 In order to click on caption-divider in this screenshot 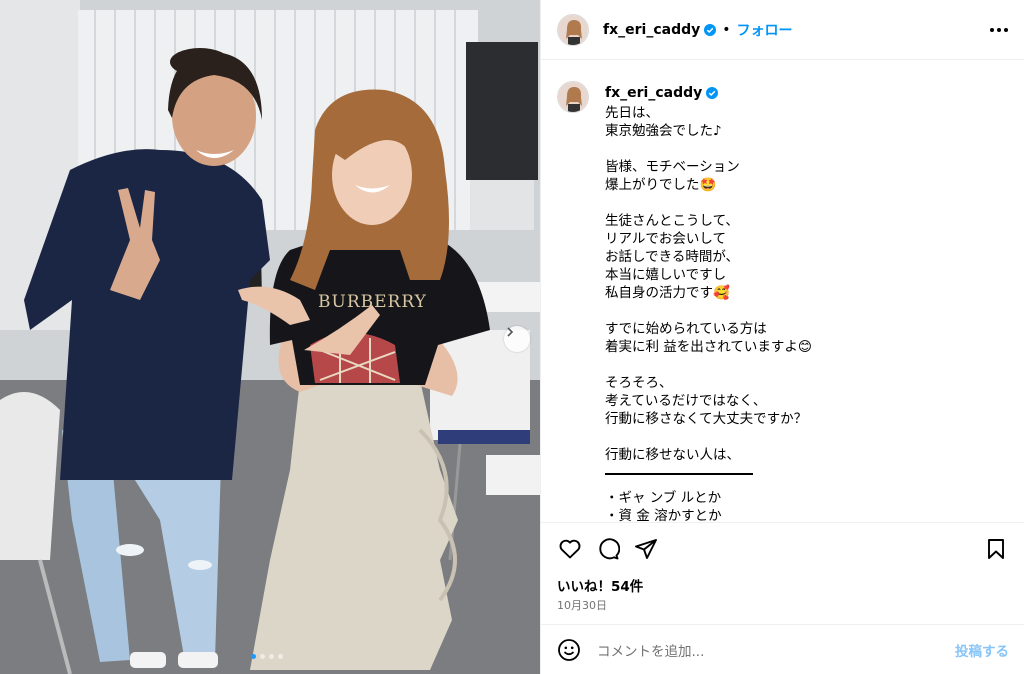, I will do `click(795, 474)`.